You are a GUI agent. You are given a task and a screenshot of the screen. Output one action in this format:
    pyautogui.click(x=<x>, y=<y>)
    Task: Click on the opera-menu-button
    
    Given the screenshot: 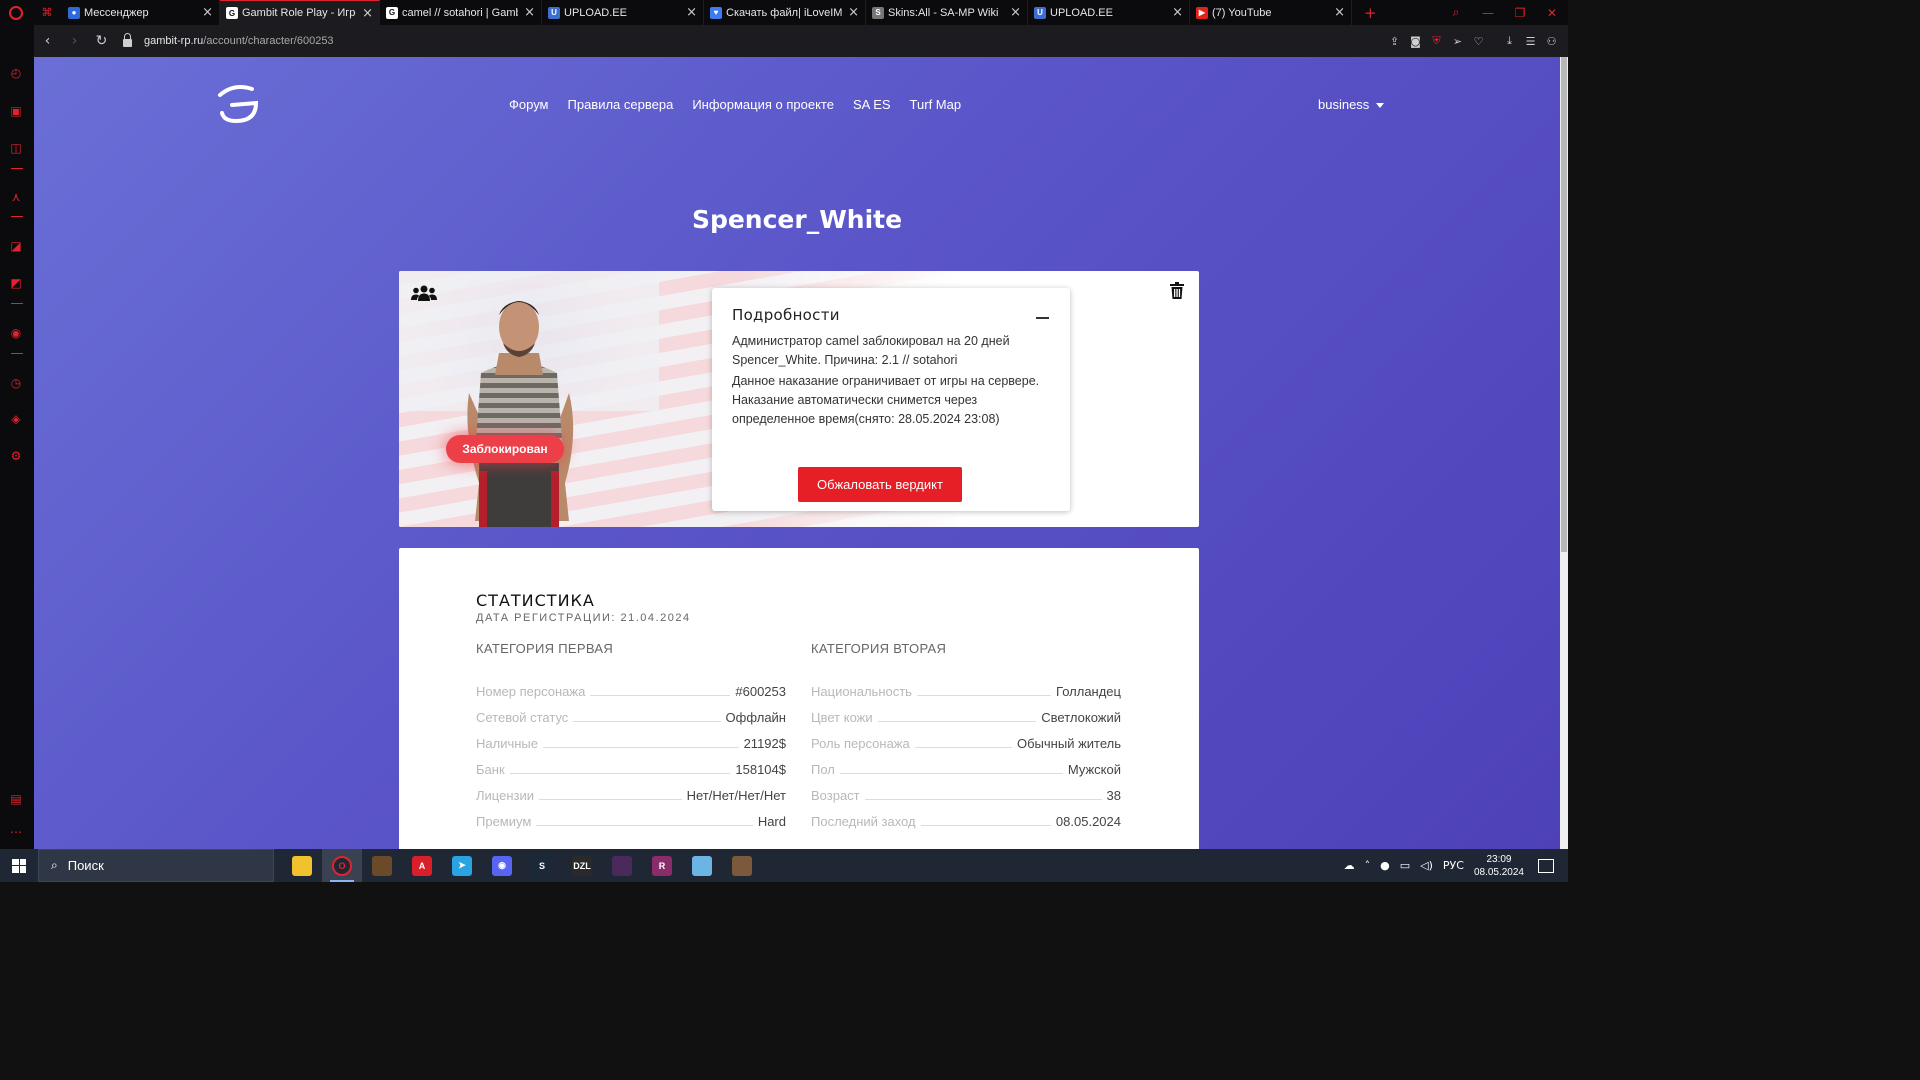 What is the action you would take?
    pyautogui.click(x=16, y=12)
    